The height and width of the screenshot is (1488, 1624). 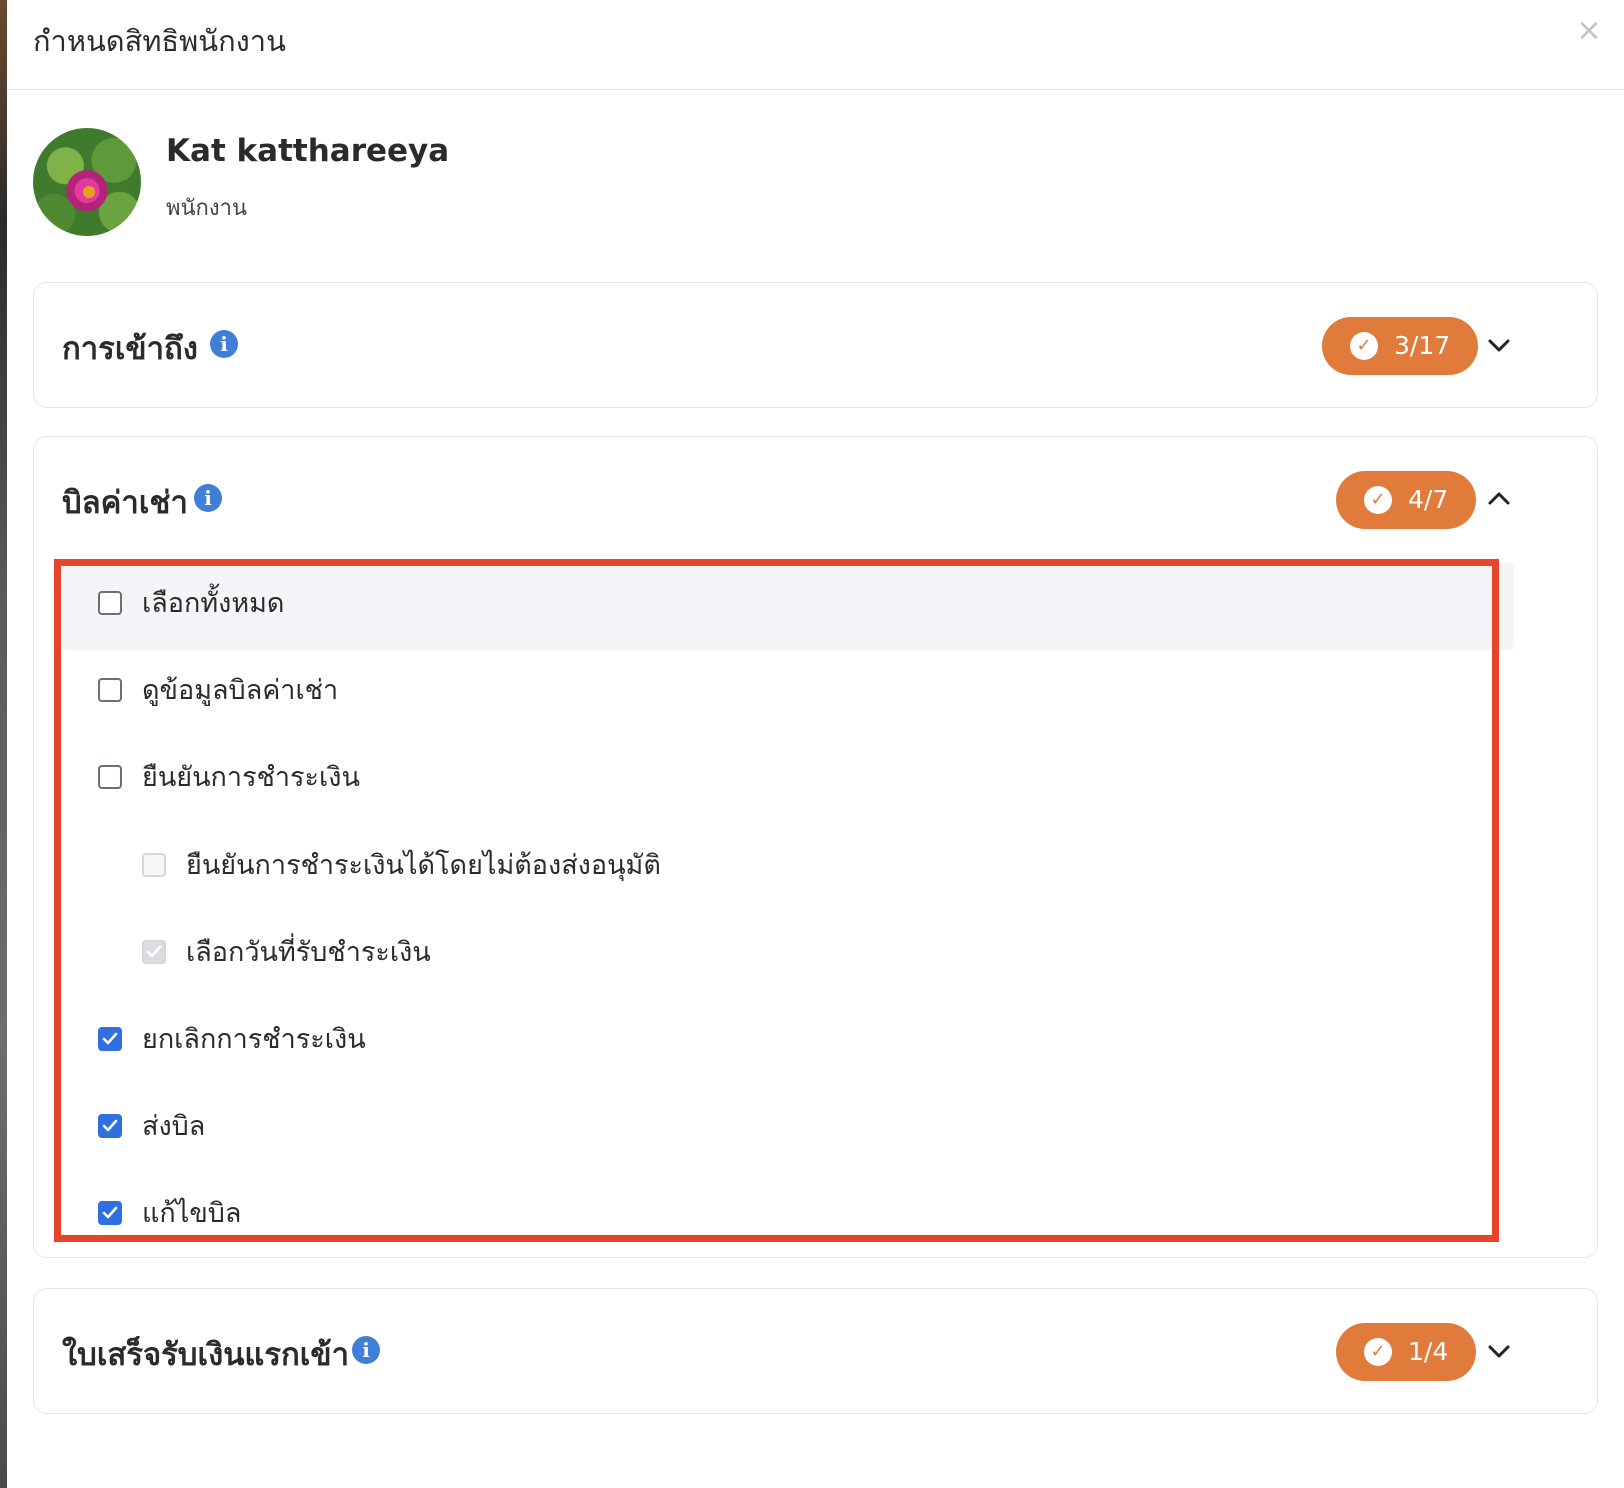 I want to click on modal-title: กำหนดสิทธิพนักงาน, so click(x=159, y=41).